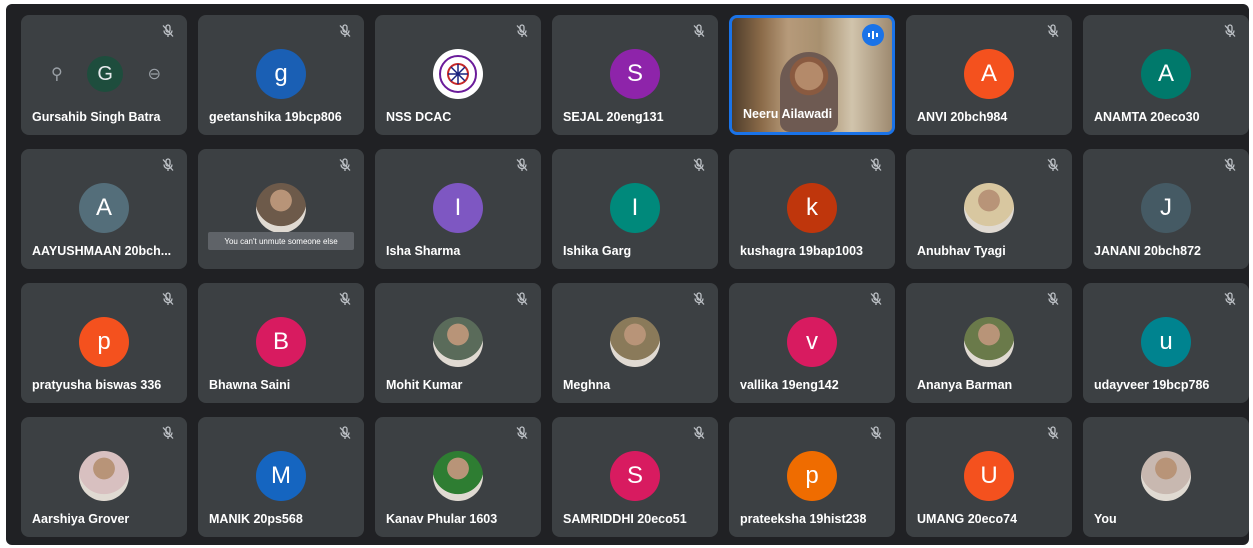 The image size is (1253, 548). I want to click on participant-tile: S SAMRIDDHI 20eco51, so click(635, 477).